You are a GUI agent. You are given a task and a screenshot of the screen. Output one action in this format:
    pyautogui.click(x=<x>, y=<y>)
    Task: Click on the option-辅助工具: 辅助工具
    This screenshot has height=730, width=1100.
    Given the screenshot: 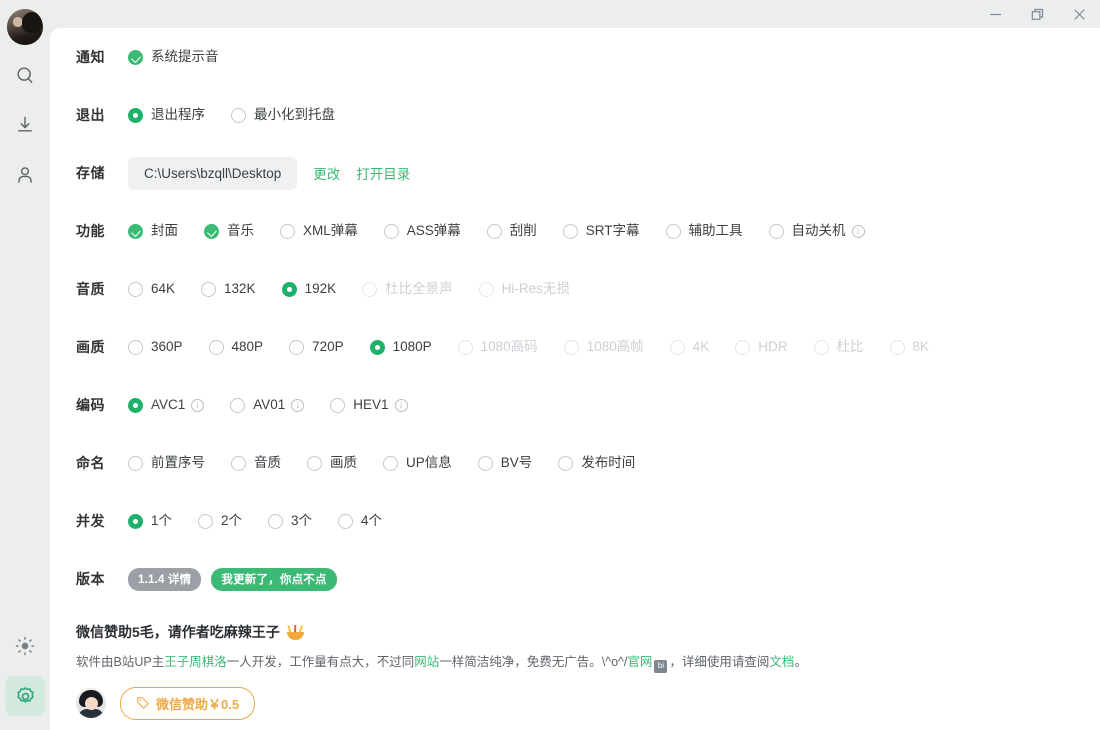 What is the action you would take?
    pyautogui.click(x=704, y=231)
    